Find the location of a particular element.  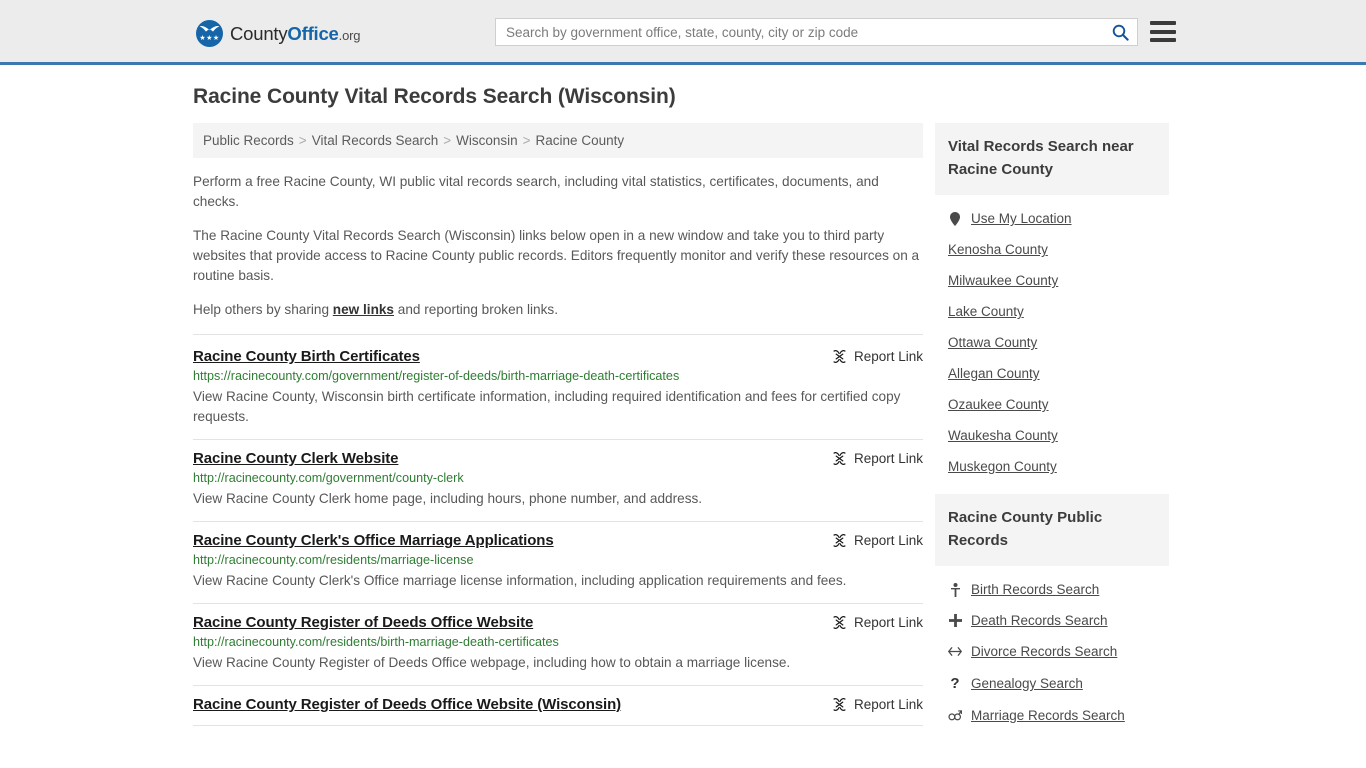

sidebar-item-label: Ottawa County is located at coordinates (992, 342).